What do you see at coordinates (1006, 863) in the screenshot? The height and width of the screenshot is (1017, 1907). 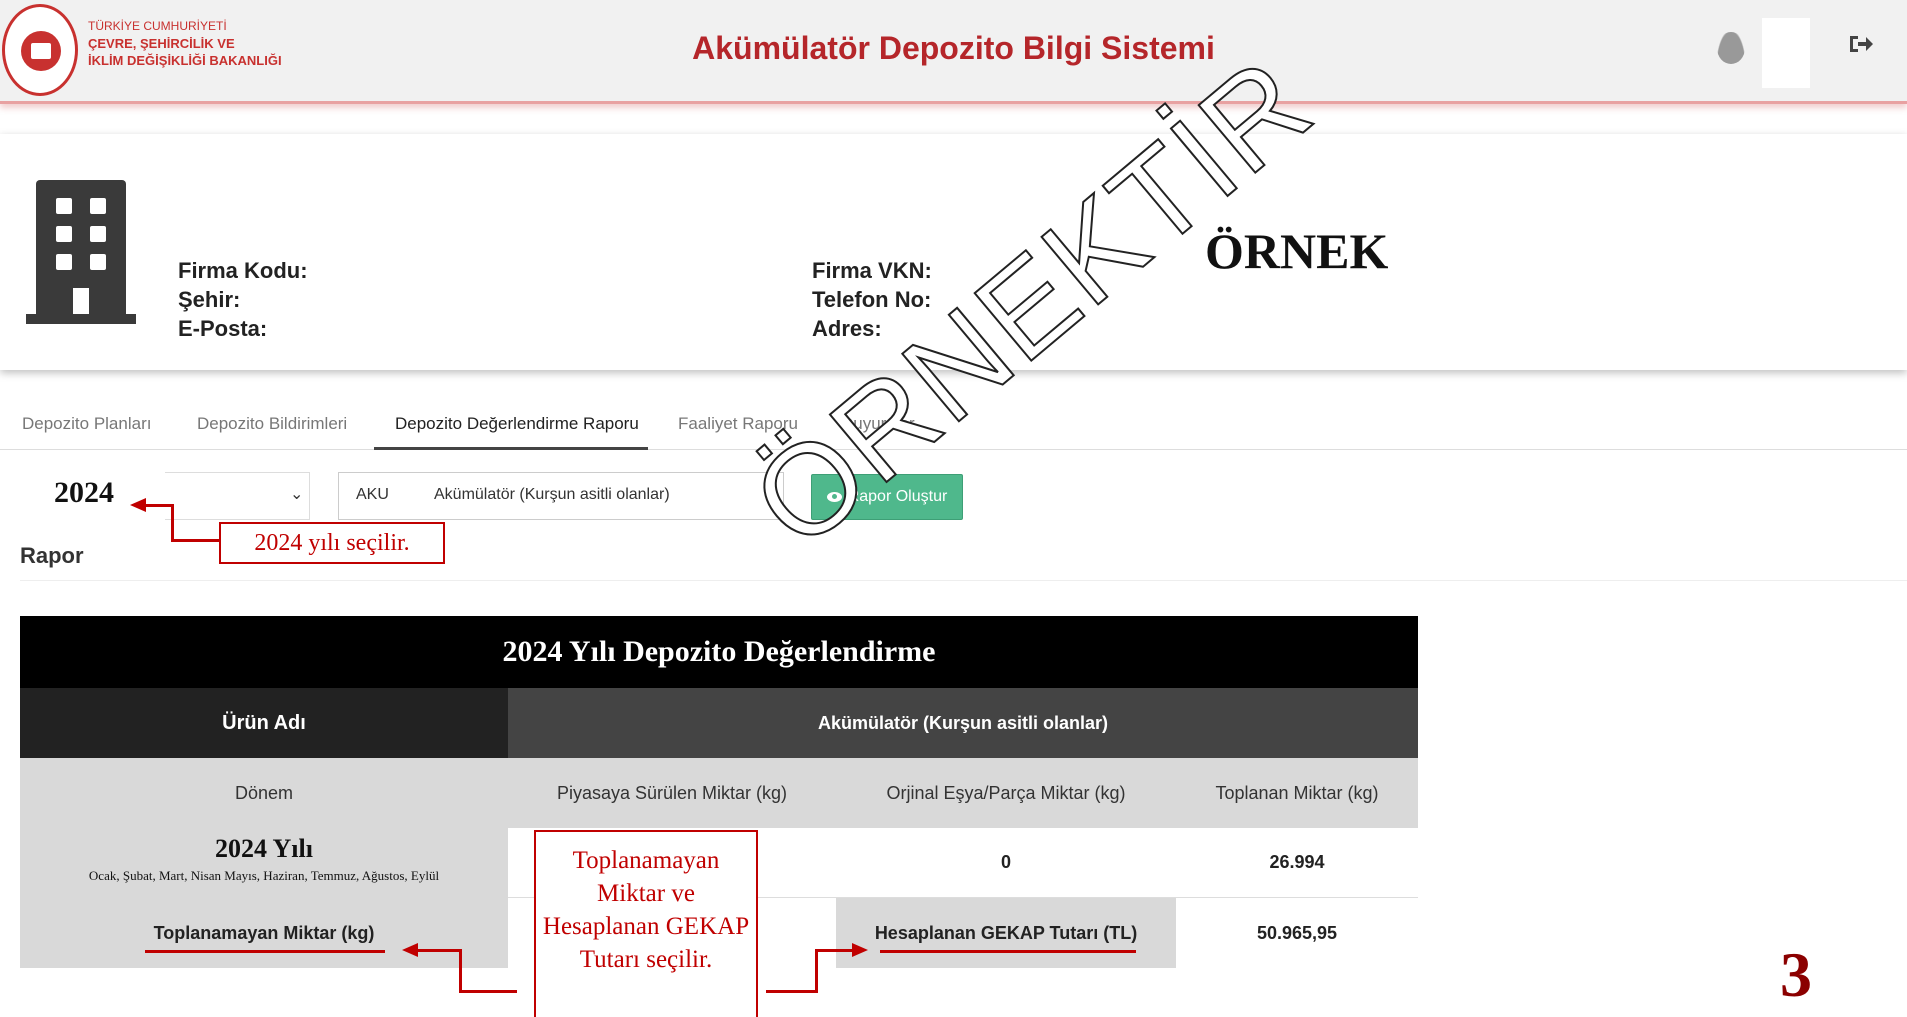 I see `original-amount-cell: 0` at bounding box center [1006, 863].